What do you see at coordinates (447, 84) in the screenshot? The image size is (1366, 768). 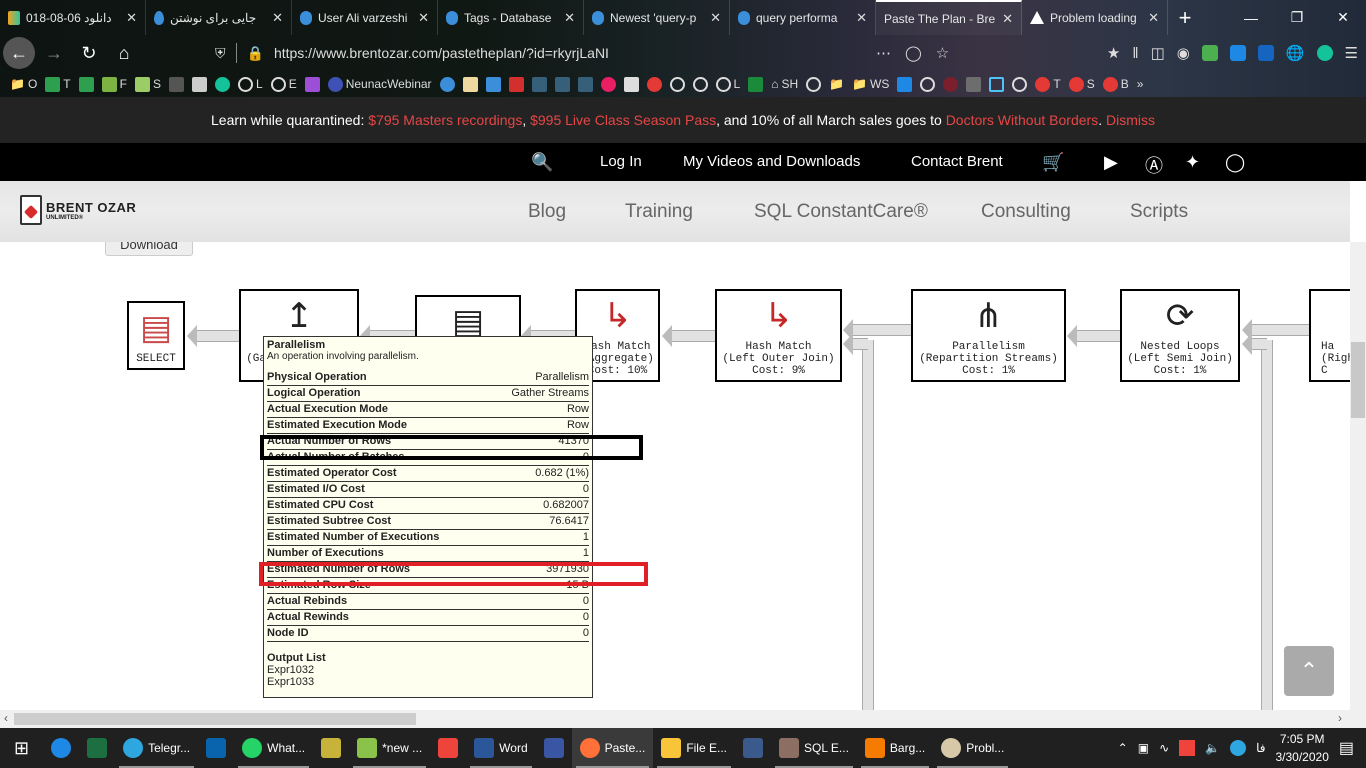 I see `bookmark-drop` at bounding box center [447, 84].